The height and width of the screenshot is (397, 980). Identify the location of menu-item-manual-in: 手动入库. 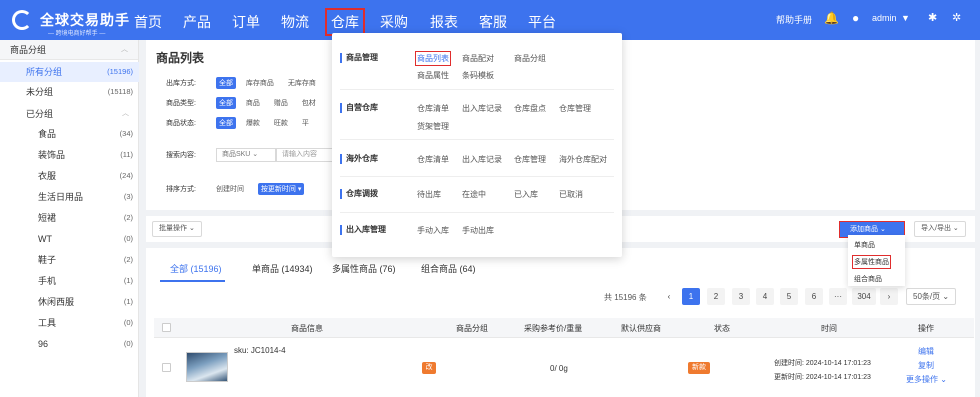
(433, 230).